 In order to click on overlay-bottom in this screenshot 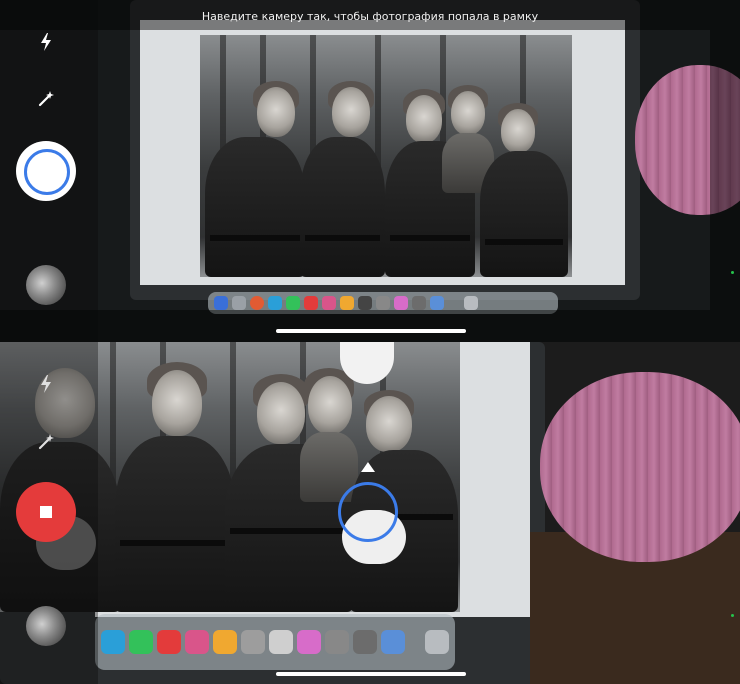, I will do `click(370, 326)`.